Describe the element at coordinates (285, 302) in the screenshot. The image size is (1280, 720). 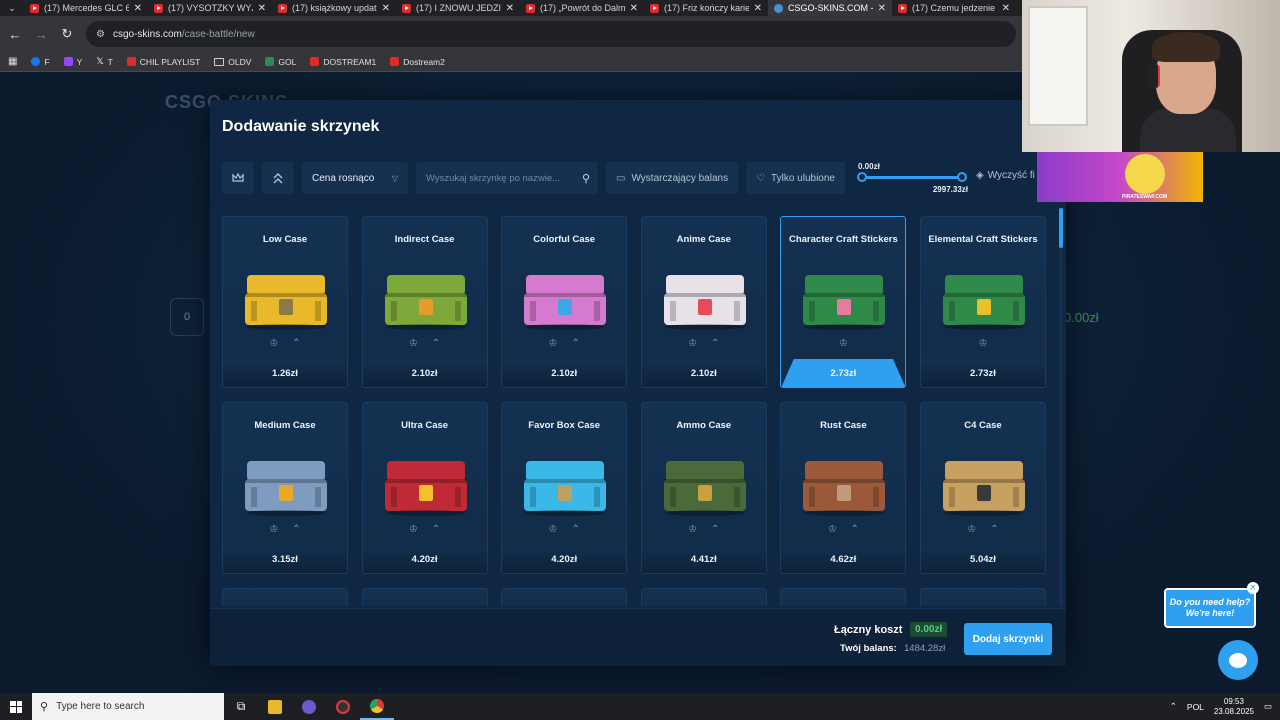
I see `case-card: Low Case ♔ ⌃ 1.26zł` at that location.